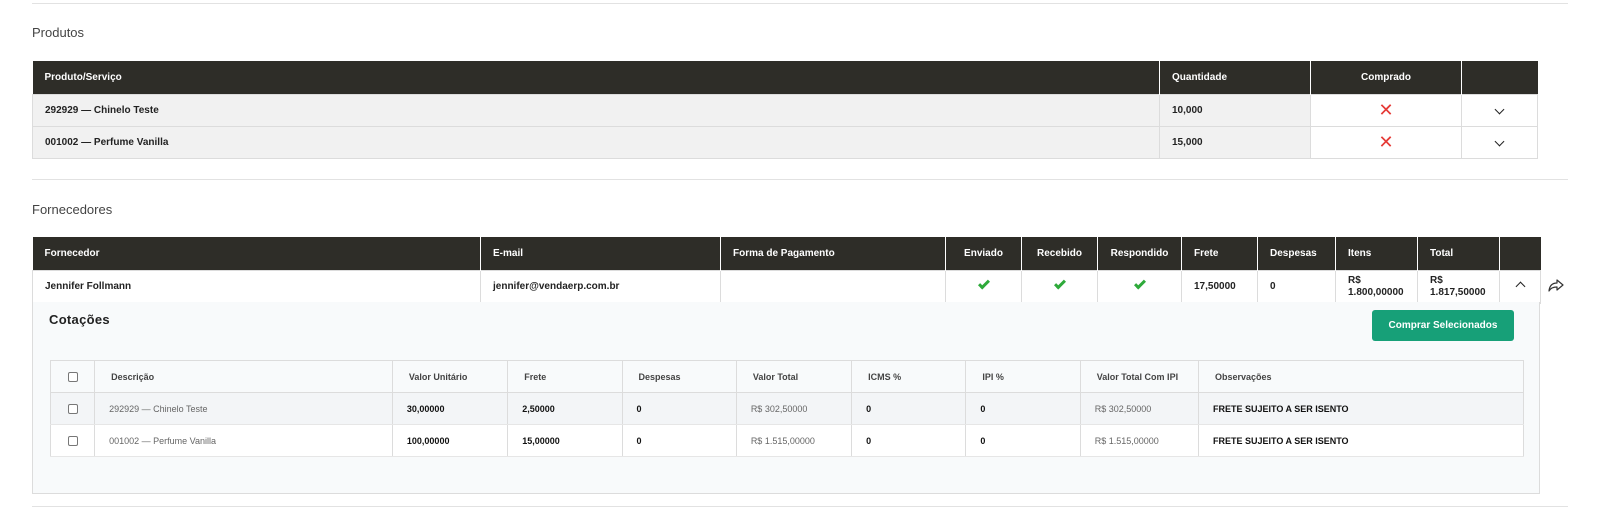  Describe the element at coordinates (243, 376) in the screenshot. I see `col-descricao: Descrição` at that location.